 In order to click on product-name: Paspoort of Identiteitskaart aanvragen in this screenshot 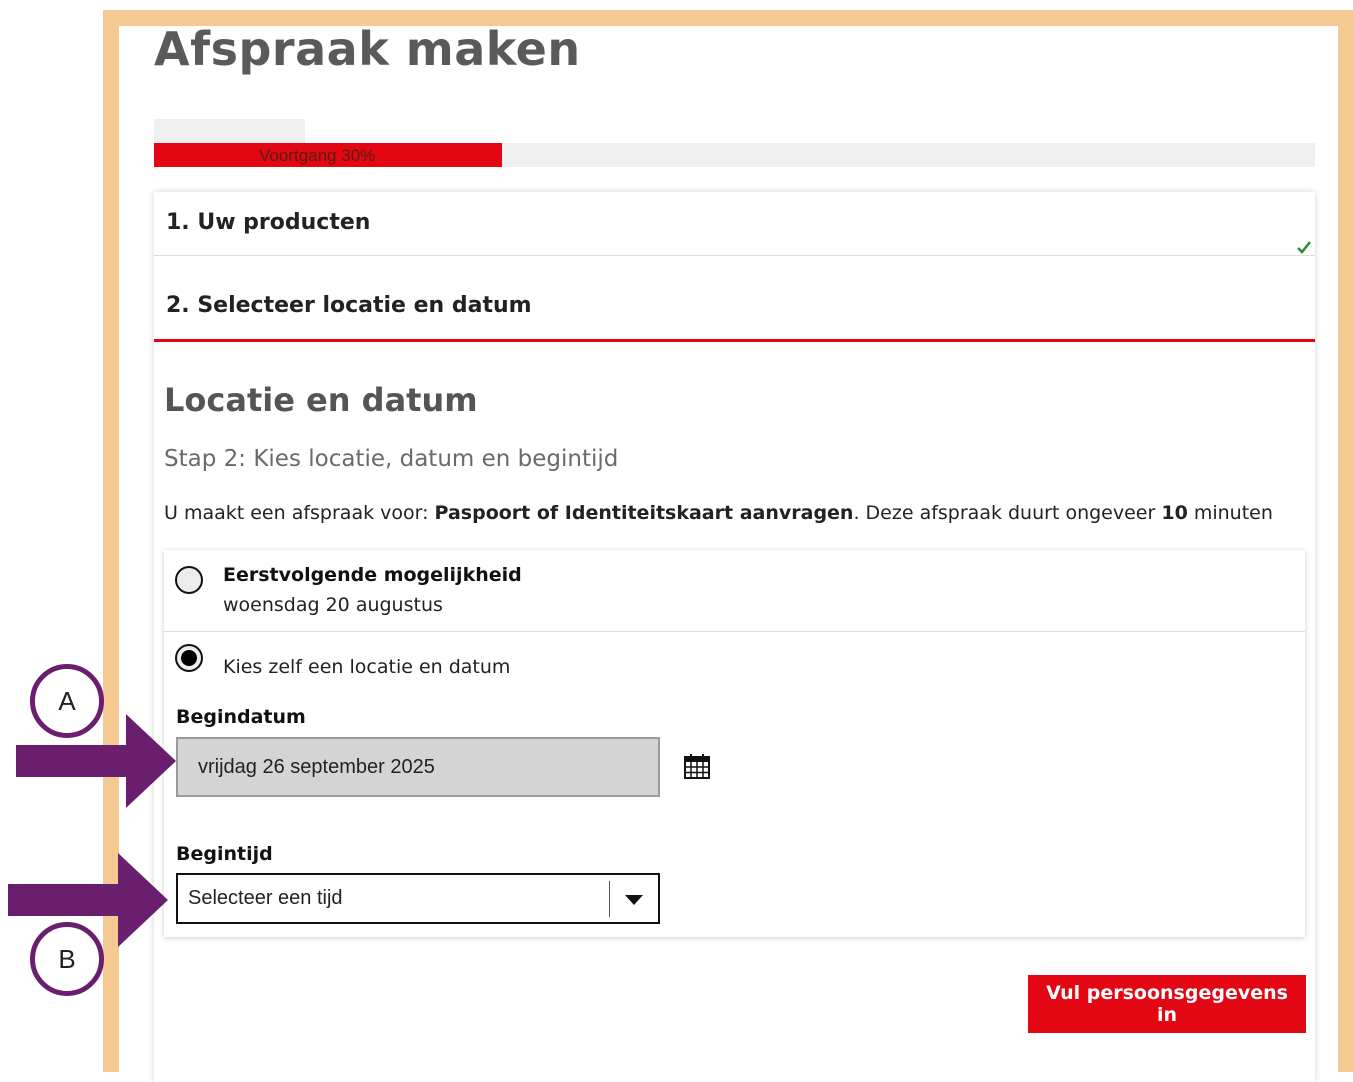, I will do `click(644, 513)`.